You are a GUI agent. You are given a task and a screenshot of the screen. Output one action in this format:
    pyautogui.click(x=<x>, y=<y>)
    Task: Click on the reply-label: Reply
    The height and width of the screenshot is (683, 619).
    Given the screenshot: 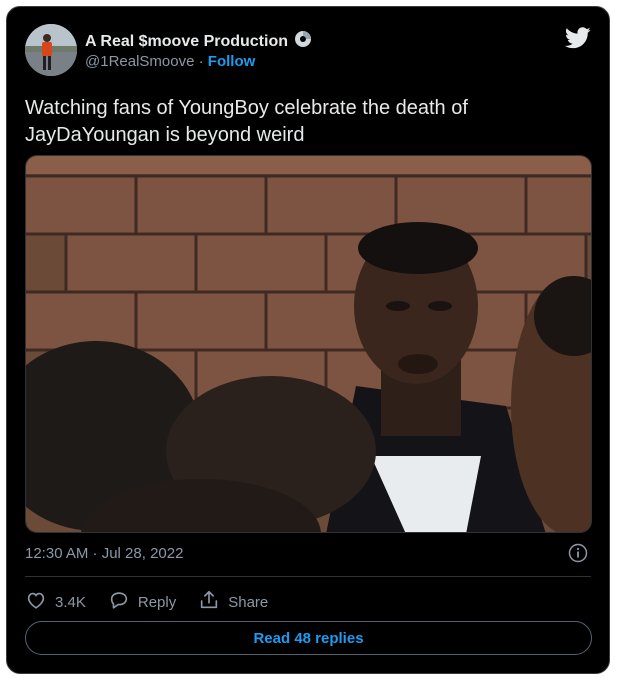 What is the action you would take?
    pyautogui.click(x=157, y=602)
    